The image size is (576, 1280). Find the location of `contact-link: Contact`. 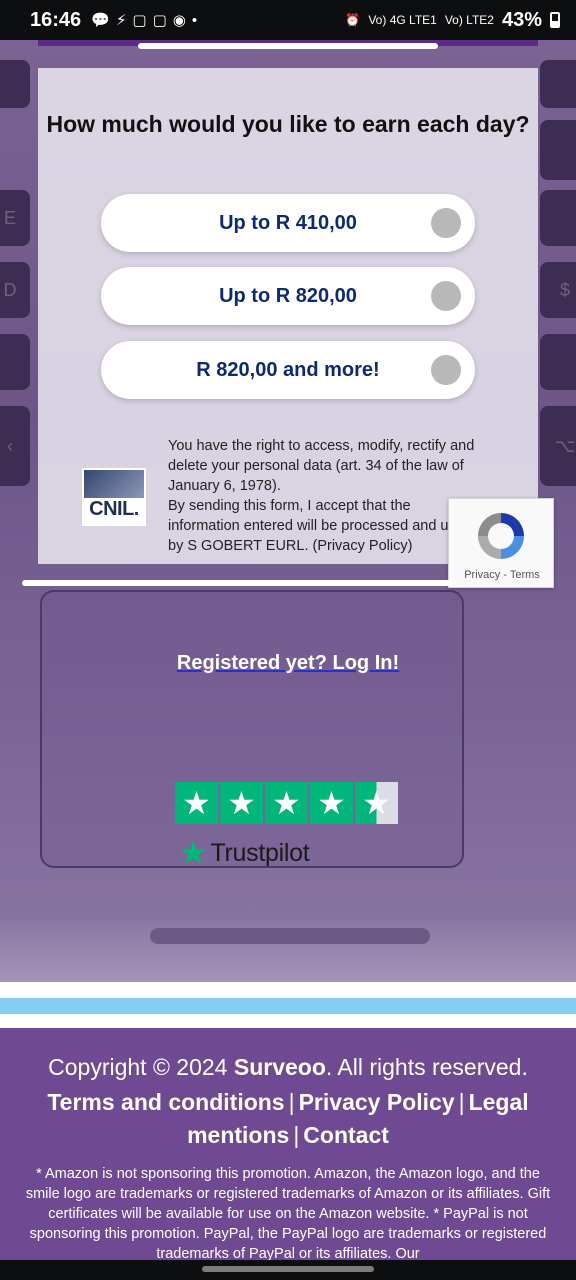

contact-link: Contact is located at coordinates (346, 1135).